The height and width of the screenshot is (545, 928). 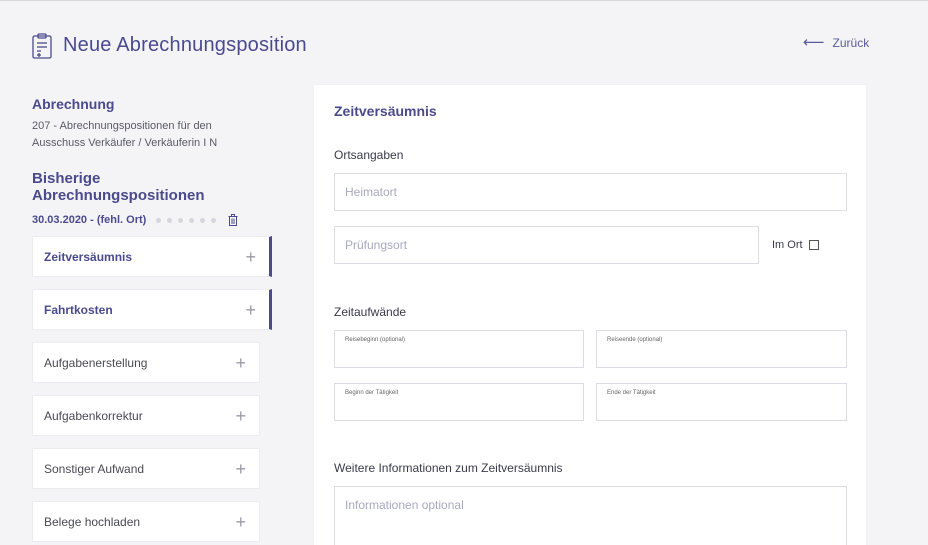 I want to click on clipboard-add-icon, so click(x=42, y=46).